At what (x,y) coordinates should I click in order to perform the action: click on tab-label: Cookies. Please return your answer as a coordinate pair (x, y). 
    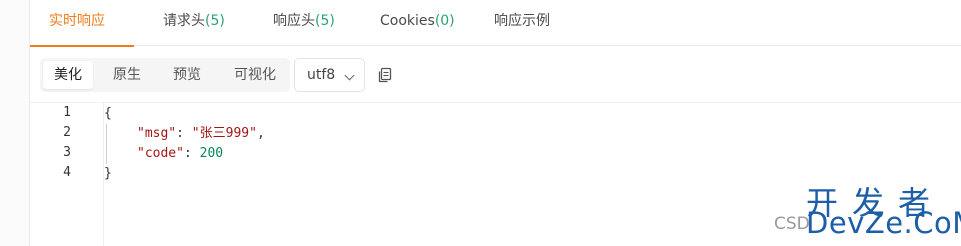
    Looking at the image, I should click on (407, 21).